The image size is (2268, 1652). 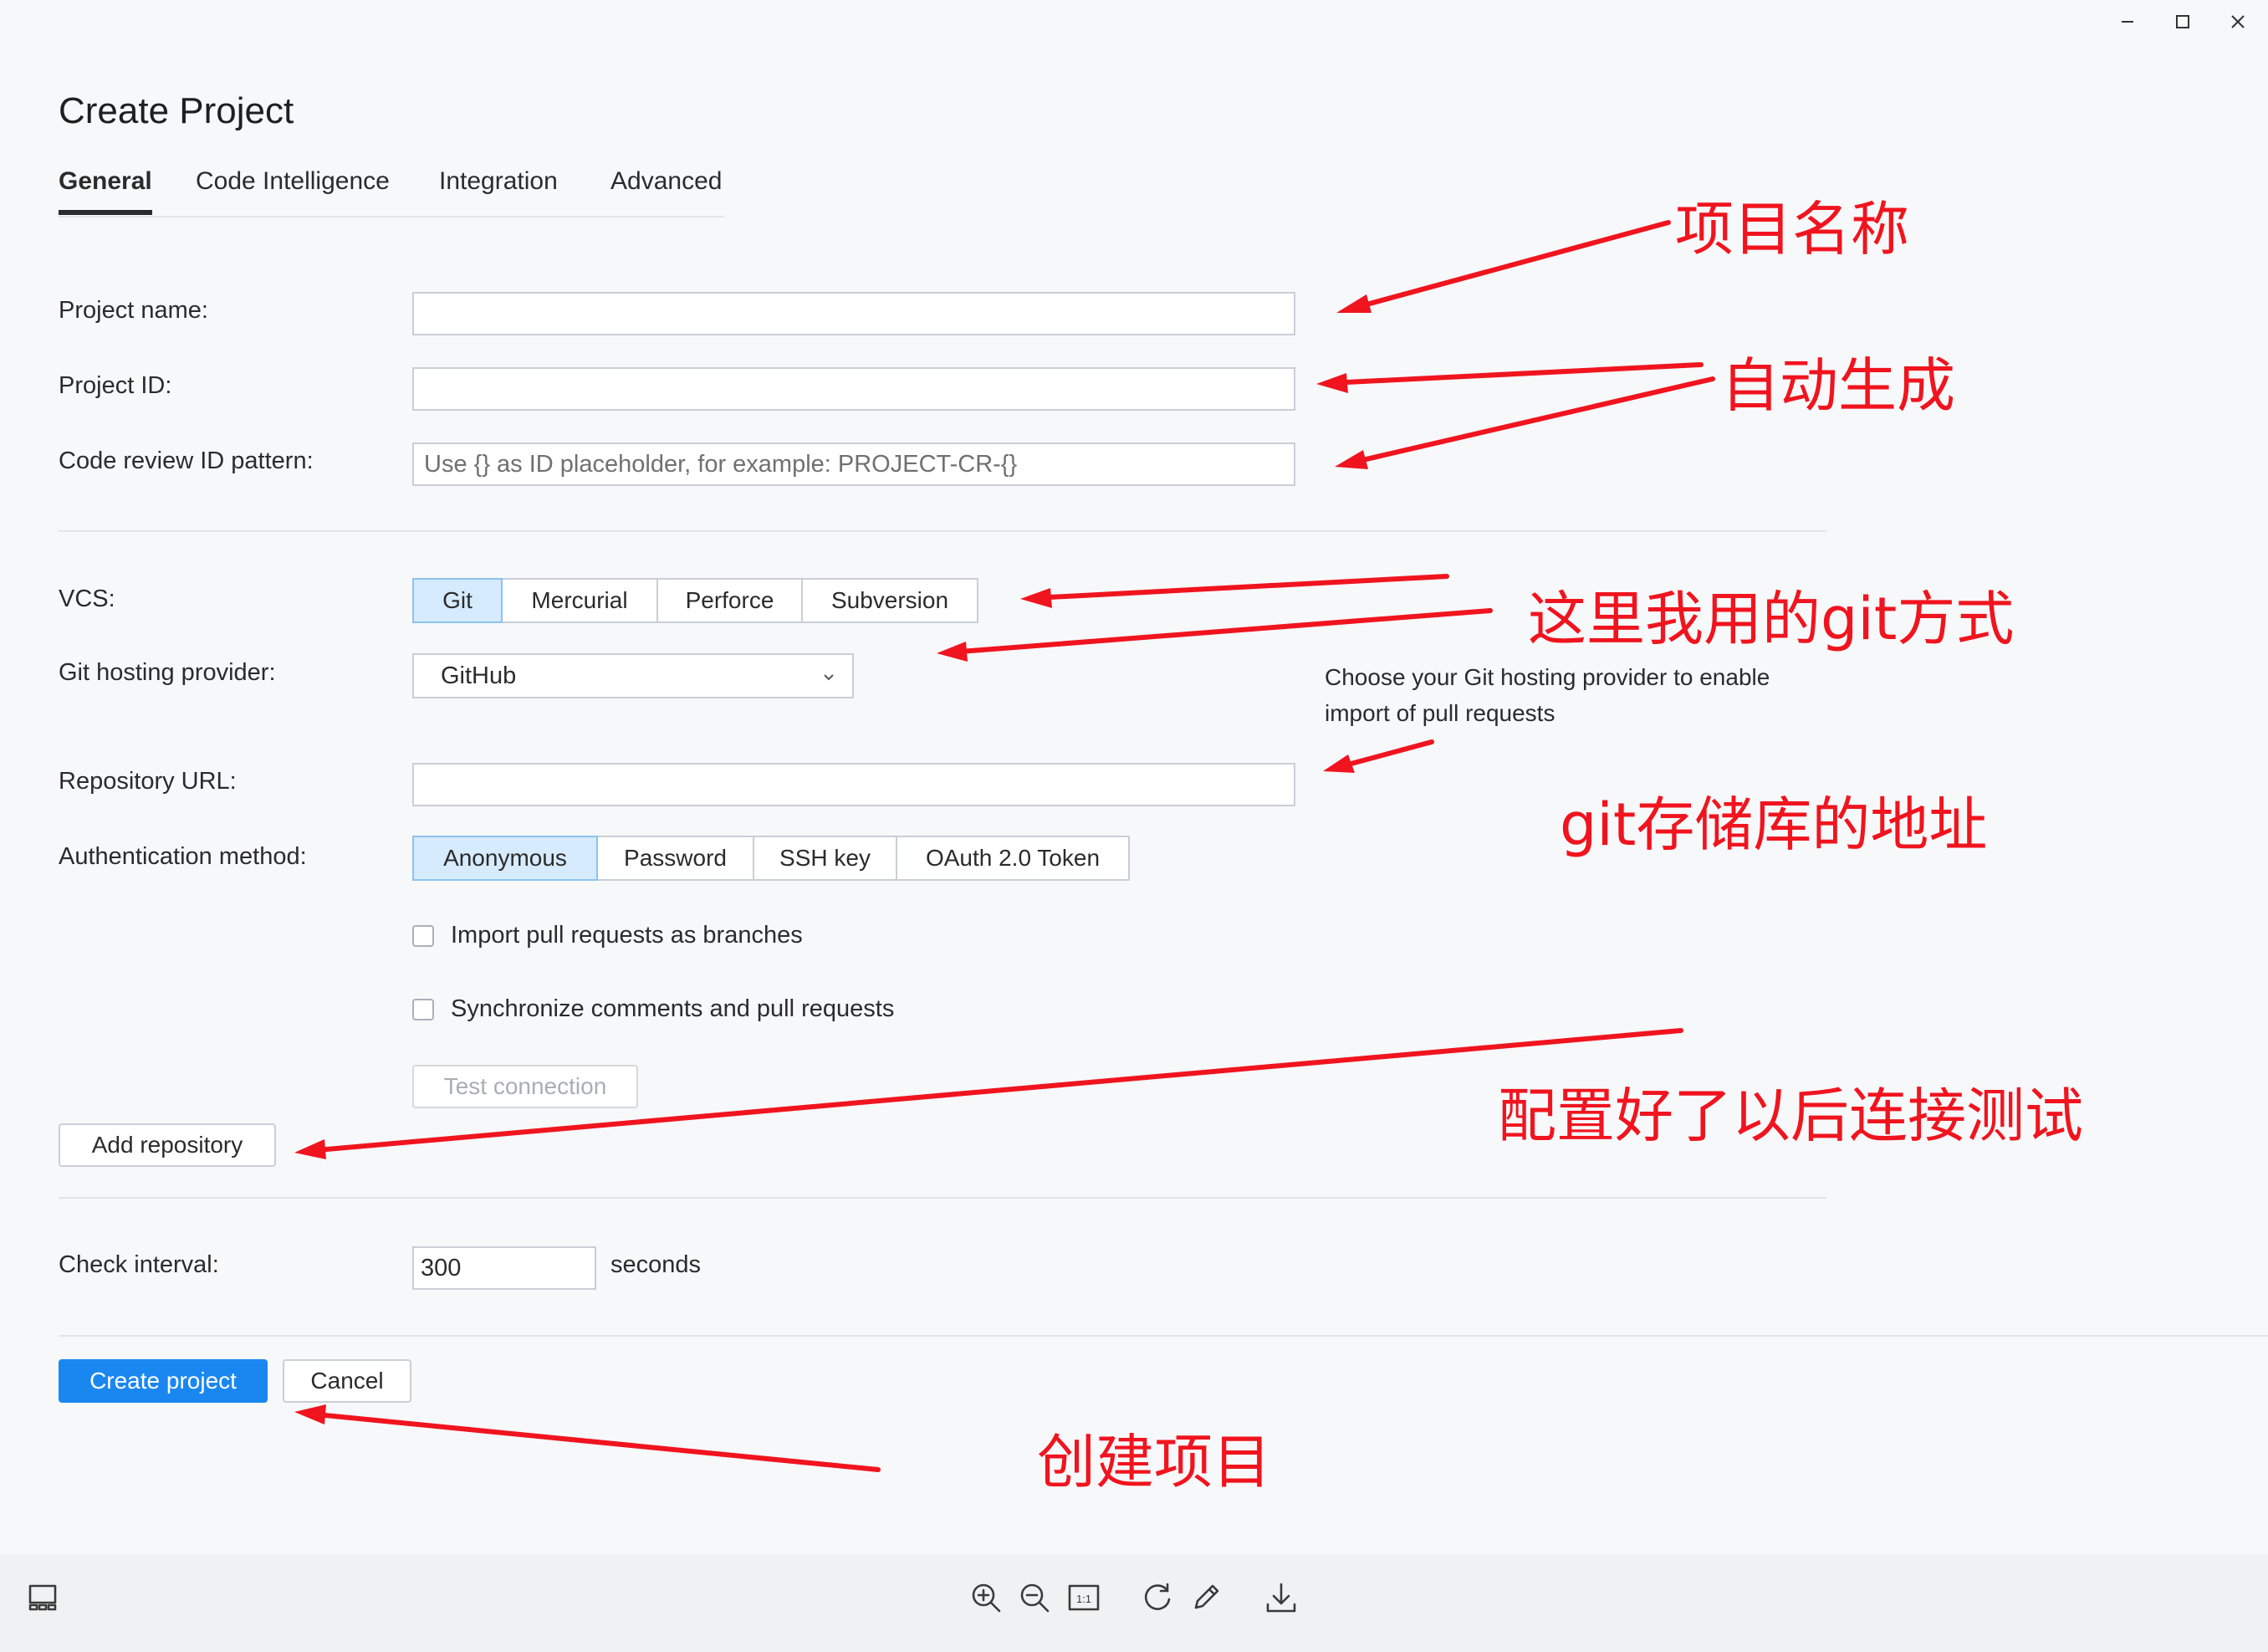 I want to click on viewer-toolbar, so click(x=1134, y=1603).